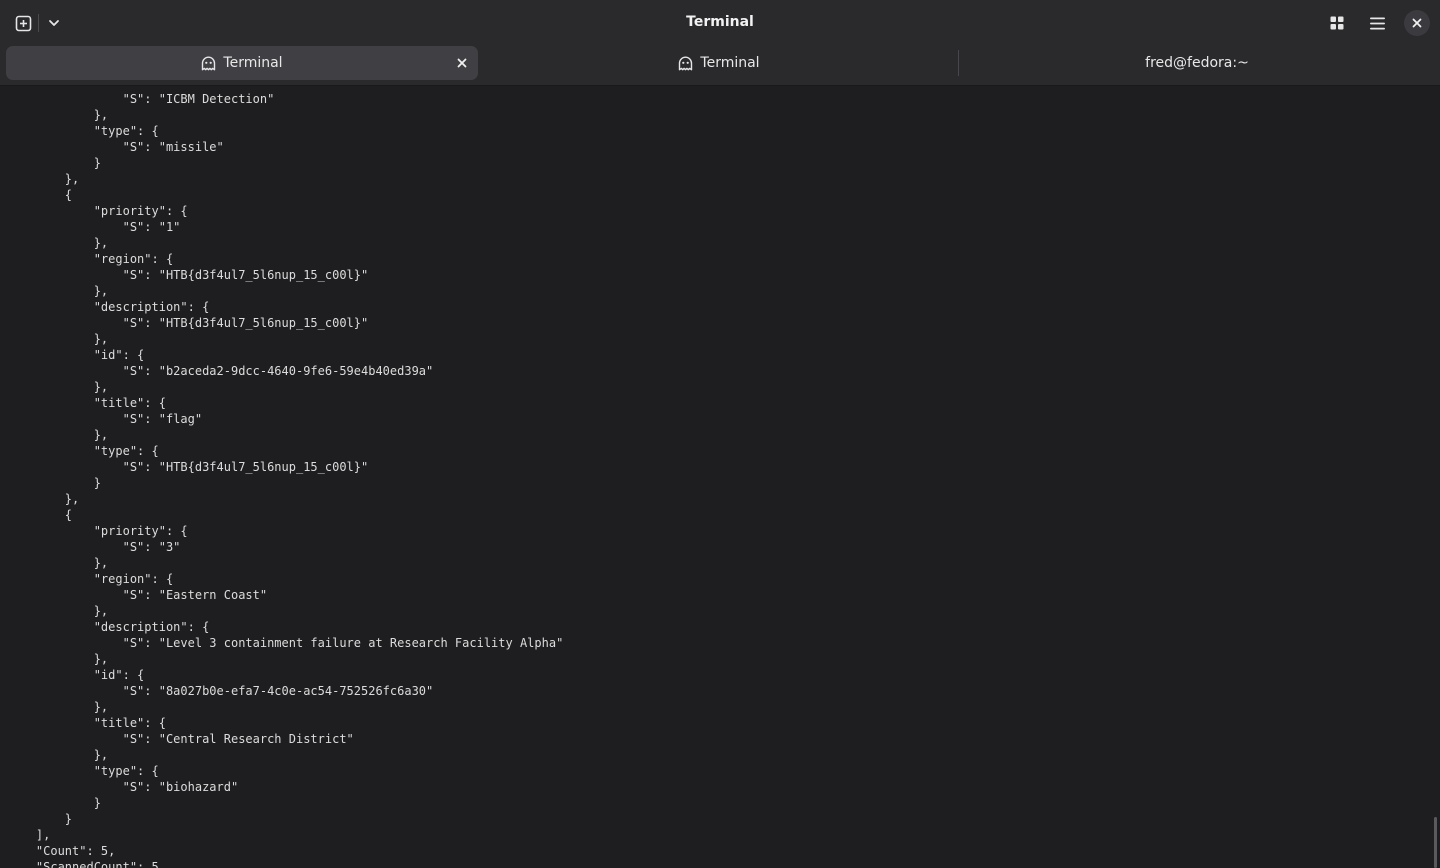 The height and width of the screenshot is (868, 1440). I want to click on terminal-line: "S": "ICBM Detection", so click(141, 99).